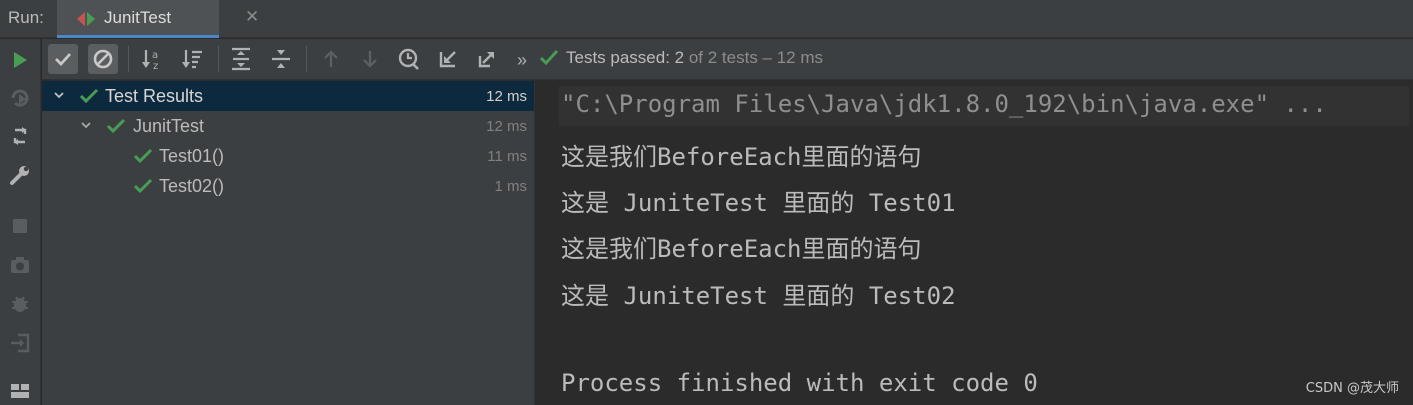 The image size is (1413, 405). Describe the element at coordinates (799, 383) in the screenshot. I see `console-line-exit: Process finished with exit code 0` at that location.